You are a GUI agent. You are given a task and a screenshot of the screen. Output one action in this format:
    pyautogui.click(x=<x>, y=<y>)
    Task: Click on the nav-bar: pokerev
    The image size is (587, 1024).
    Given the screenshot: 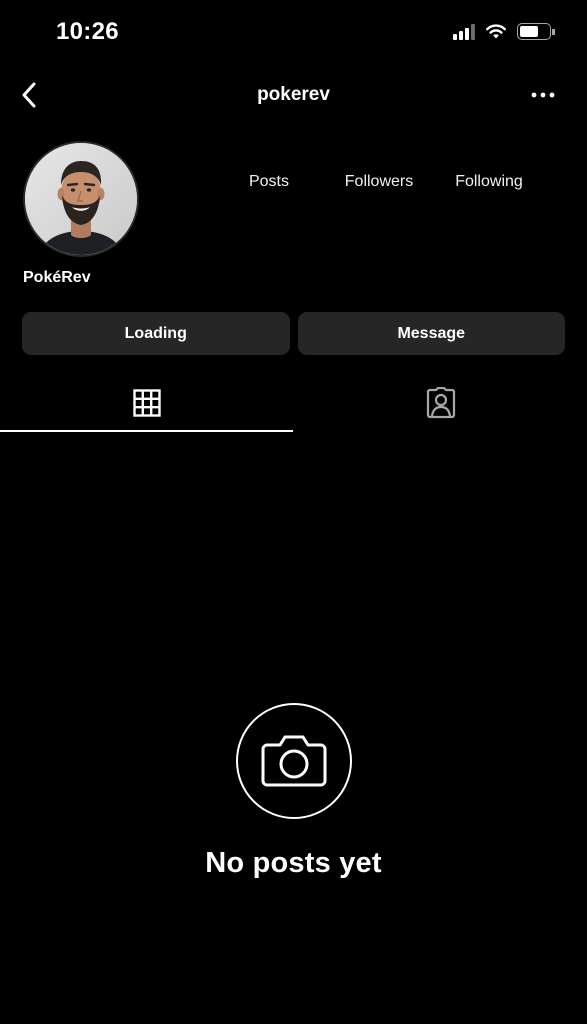 What is the action you would take?
    pyautogui.click(x=293, y=96)
    